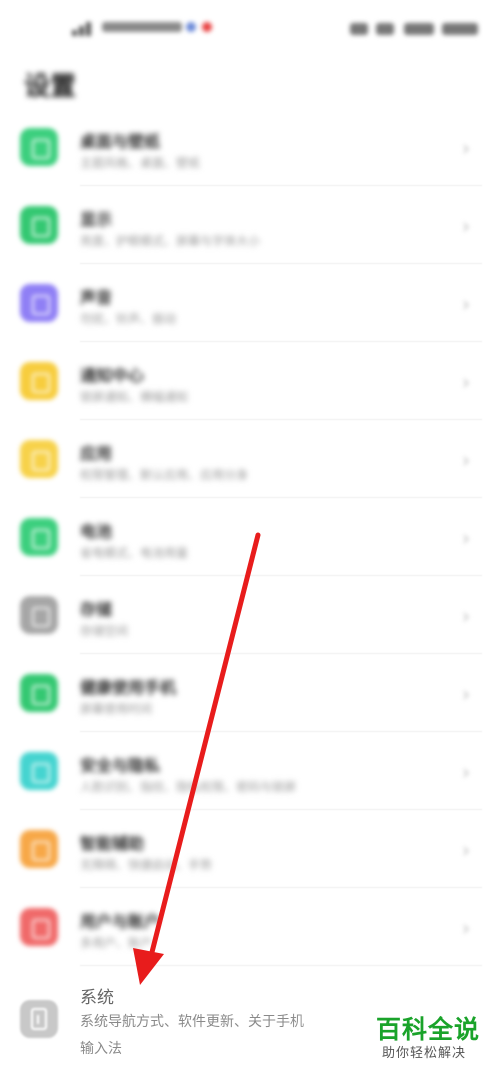  What do you see at coordinates (120, 141) in the screenshot?
I see `settings-item-title: 桌面与壁纸` at bounding box center [120, 141].